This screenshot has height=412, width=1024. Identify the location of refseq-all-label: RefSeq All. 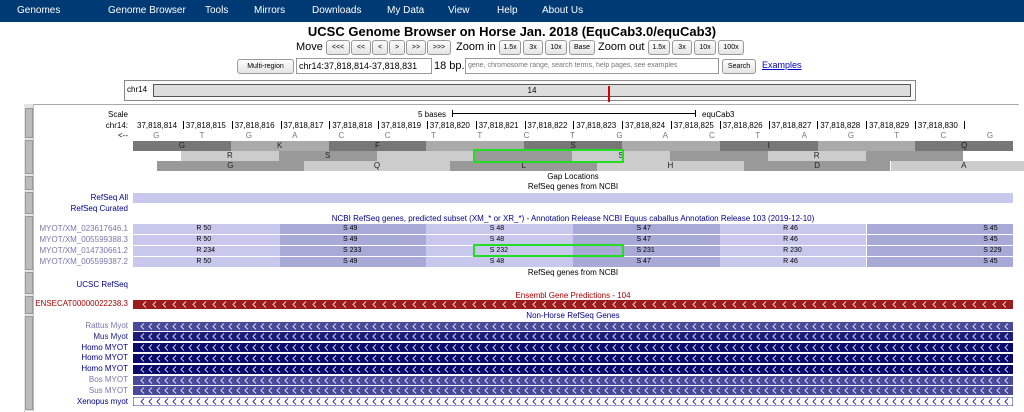
(109, 198).